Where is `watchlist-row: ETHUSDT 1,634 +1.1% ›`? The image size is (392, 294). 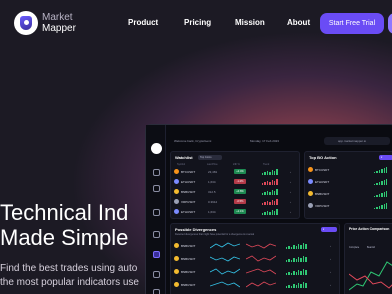 watchlist-row: ETHUSDT 1,634 +1.1% › is located at coordinates (236, 212).